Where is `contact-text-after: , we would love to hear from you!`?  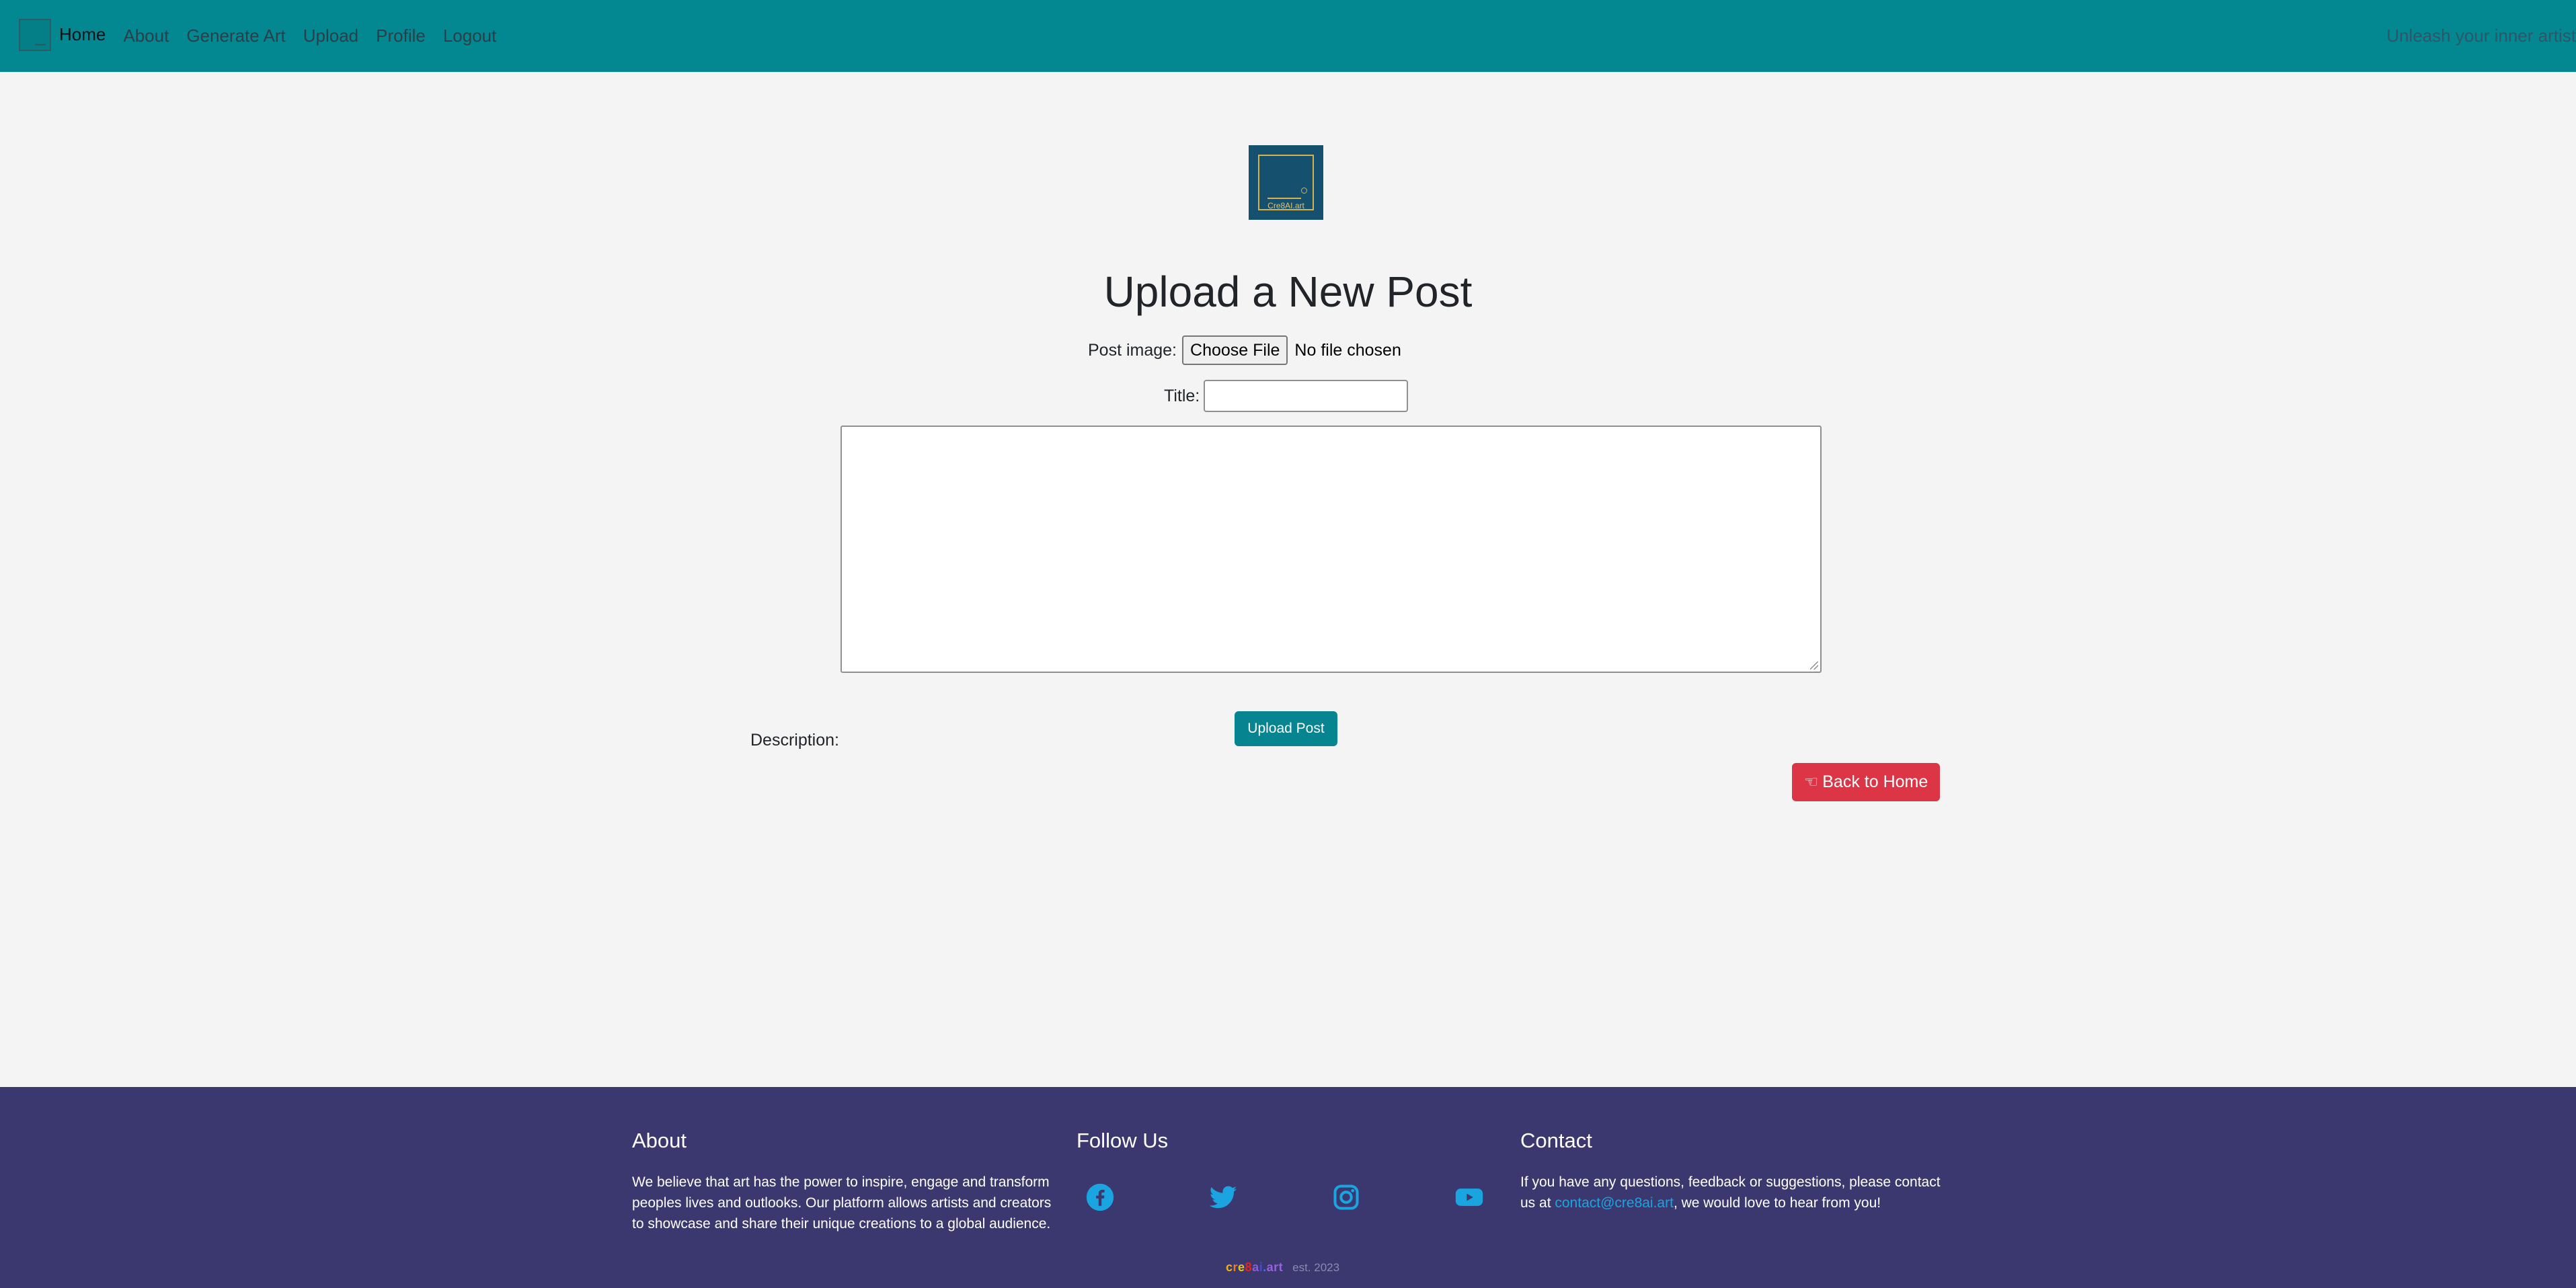 contact-text-after: , we would love to hear from you! is located at coordinates (1777, 1203).